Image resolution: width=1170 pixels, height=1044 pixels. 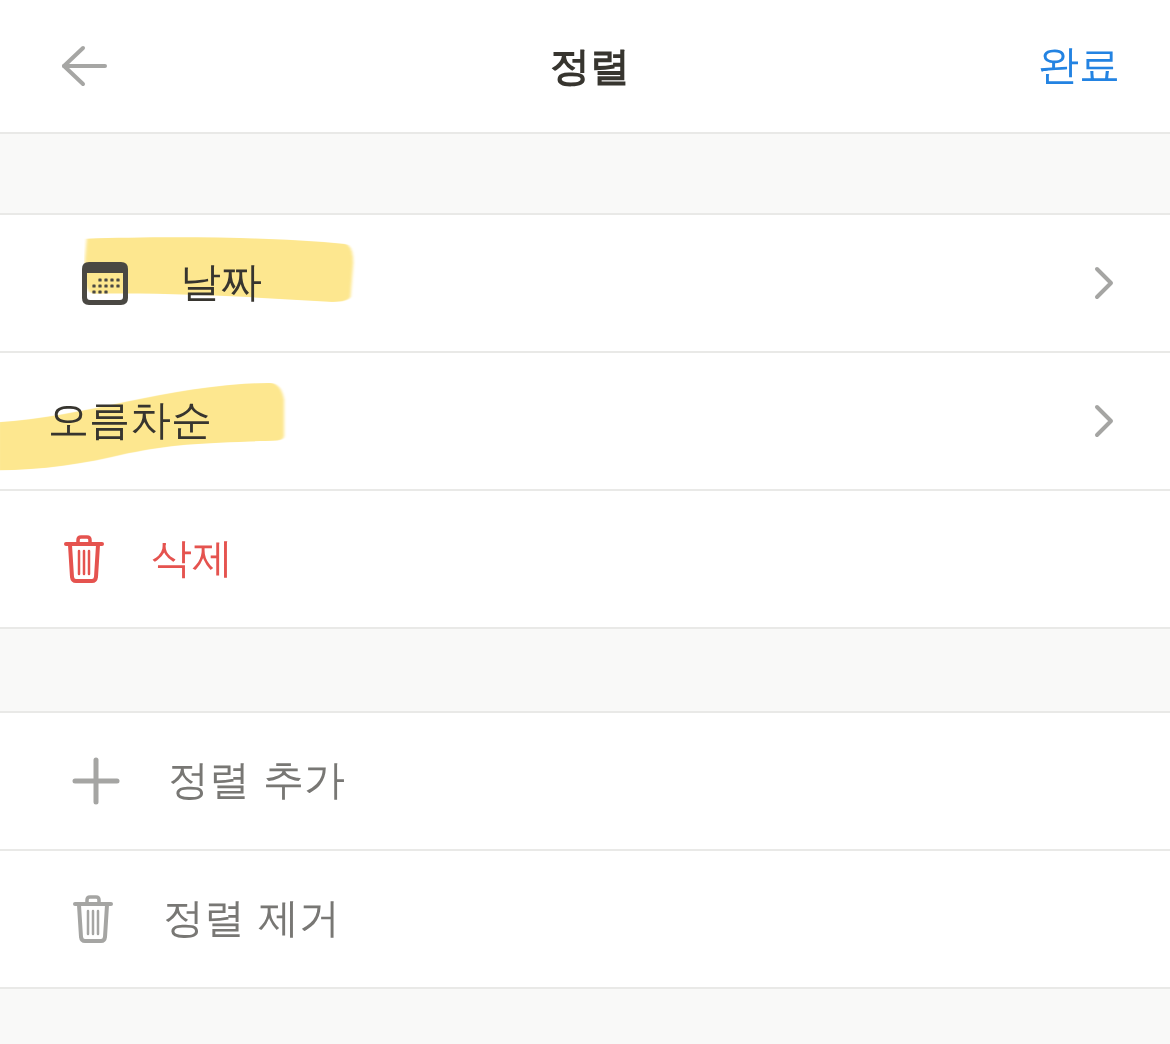 What do you see at coordinates (105, 283) in the screenshot?
I see `calendar-icon` at bounding box center [105, 283].